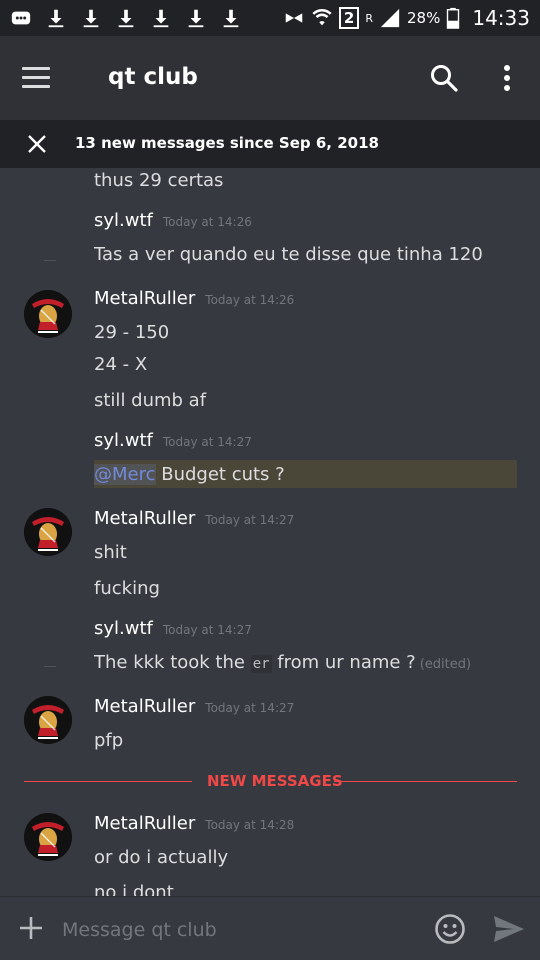 The width and height of the screenshot is (540, 960). Describe the element at coordinates (161, 857) in the screenshot. I see `message-text: or do i actually` at that location.